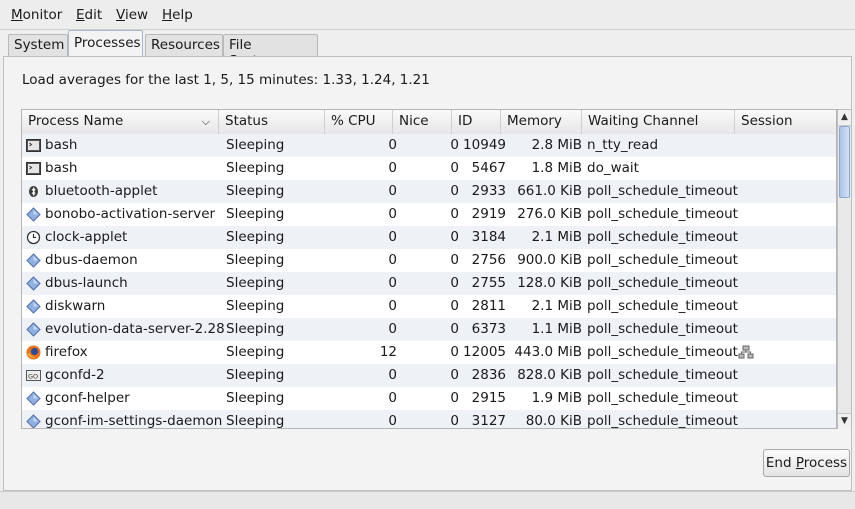  I want to click on process-name-text: evolution-data-server-2.28, so click(135, 329).